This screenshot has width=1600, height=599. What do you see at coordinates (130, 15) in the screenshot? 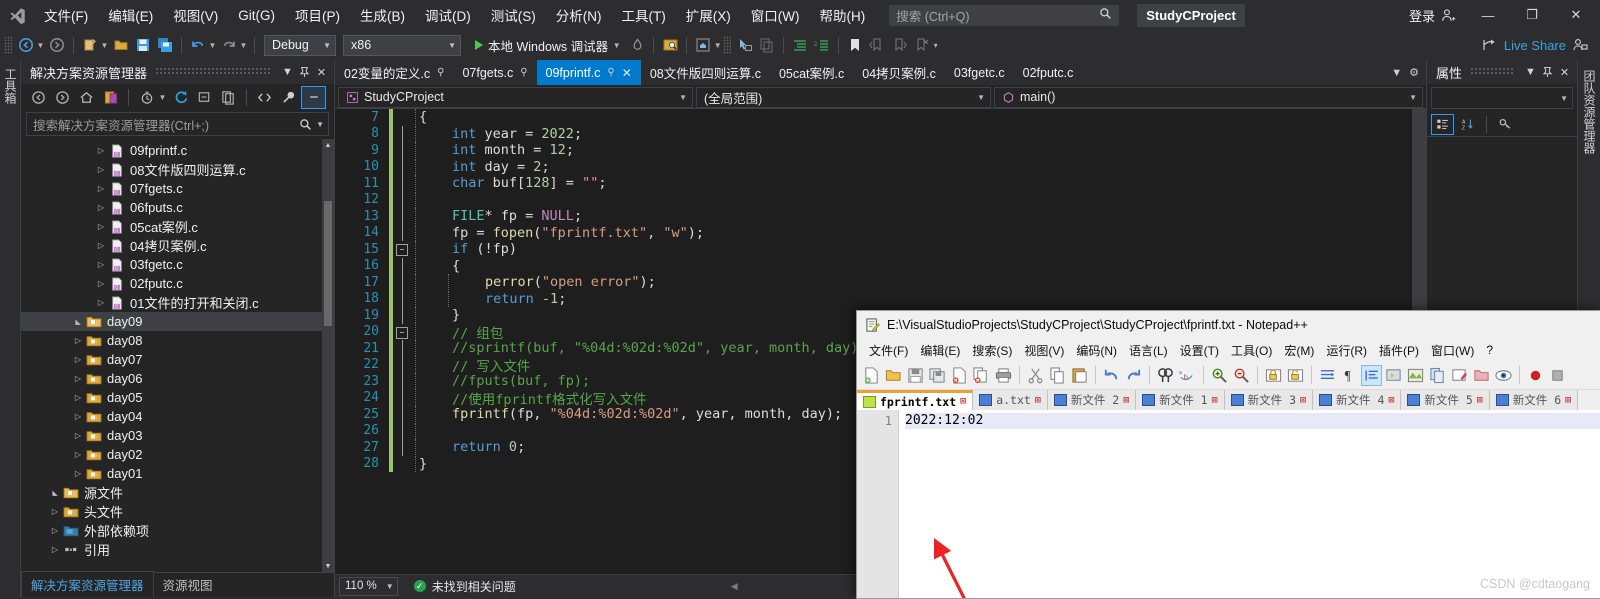
I see `menu-edit: 编辑(E)` at bounding box center [130, 15].